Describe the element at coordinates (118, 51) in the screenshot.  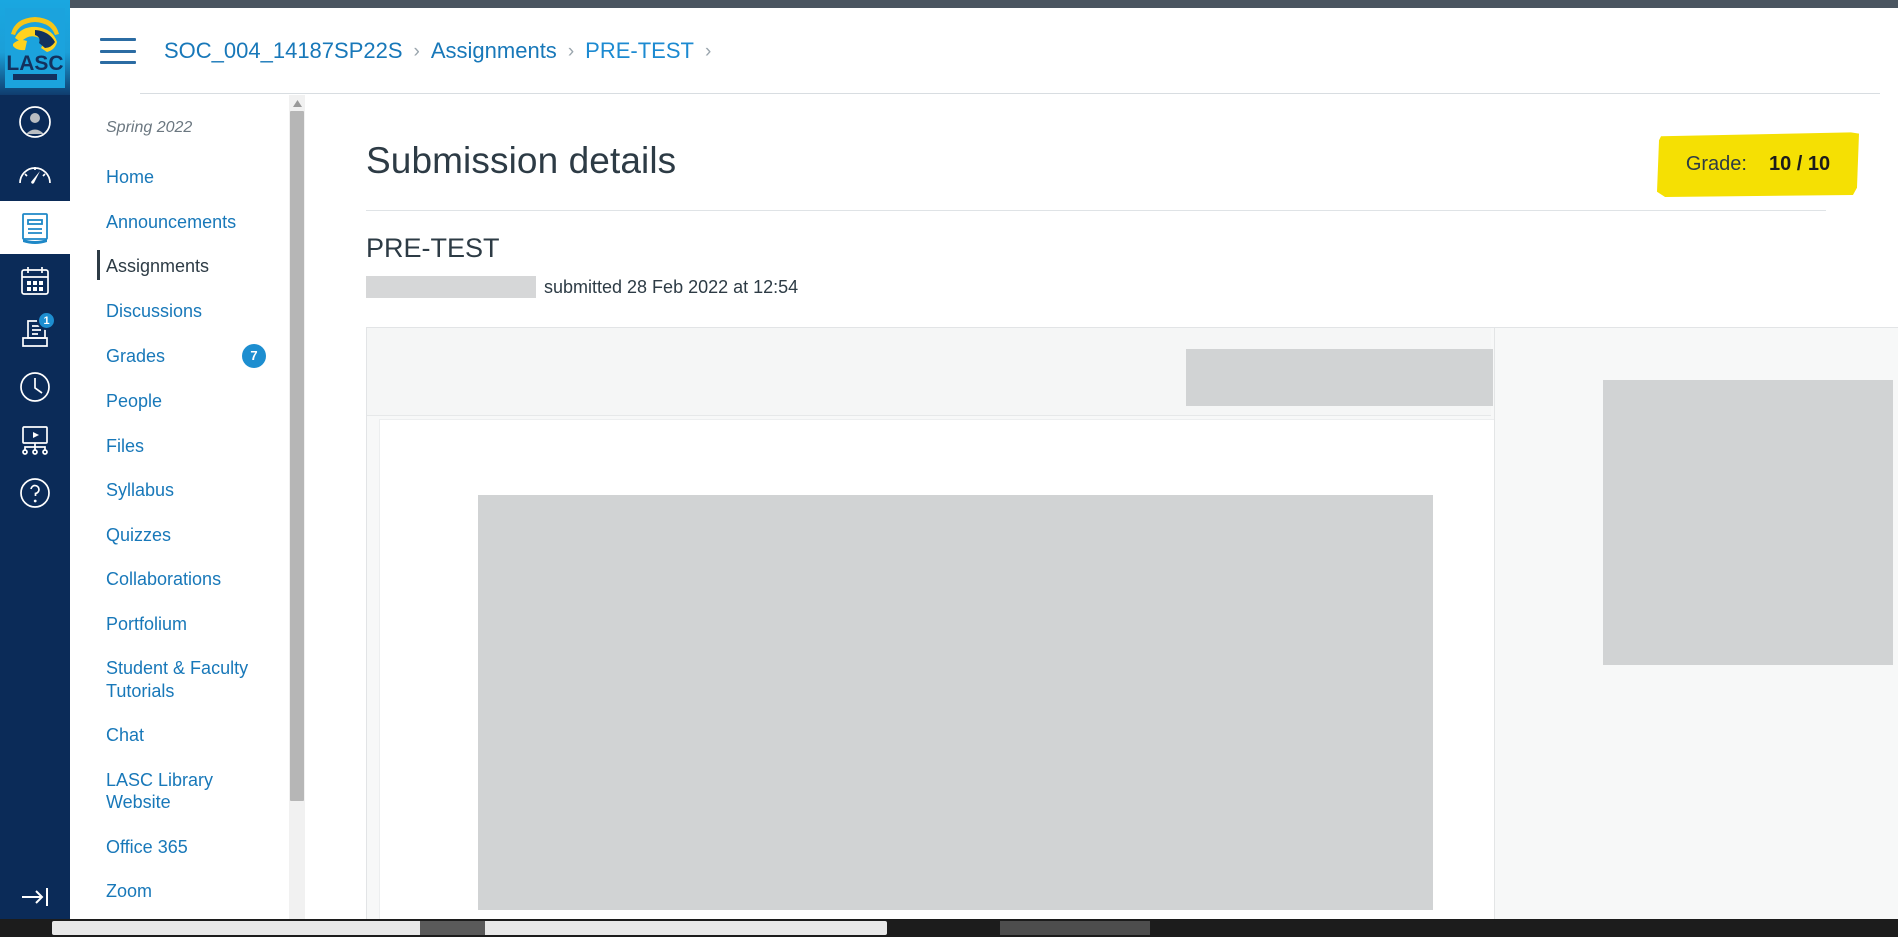
I see `hamburger-menu-icon` at that location.